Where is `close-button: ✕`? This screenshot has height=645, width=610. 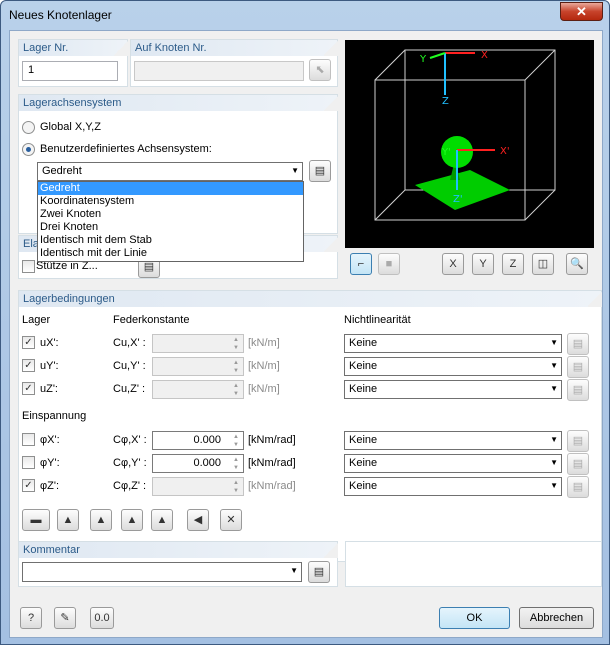
close-button: ✕ is located at coordinates (581, 11).